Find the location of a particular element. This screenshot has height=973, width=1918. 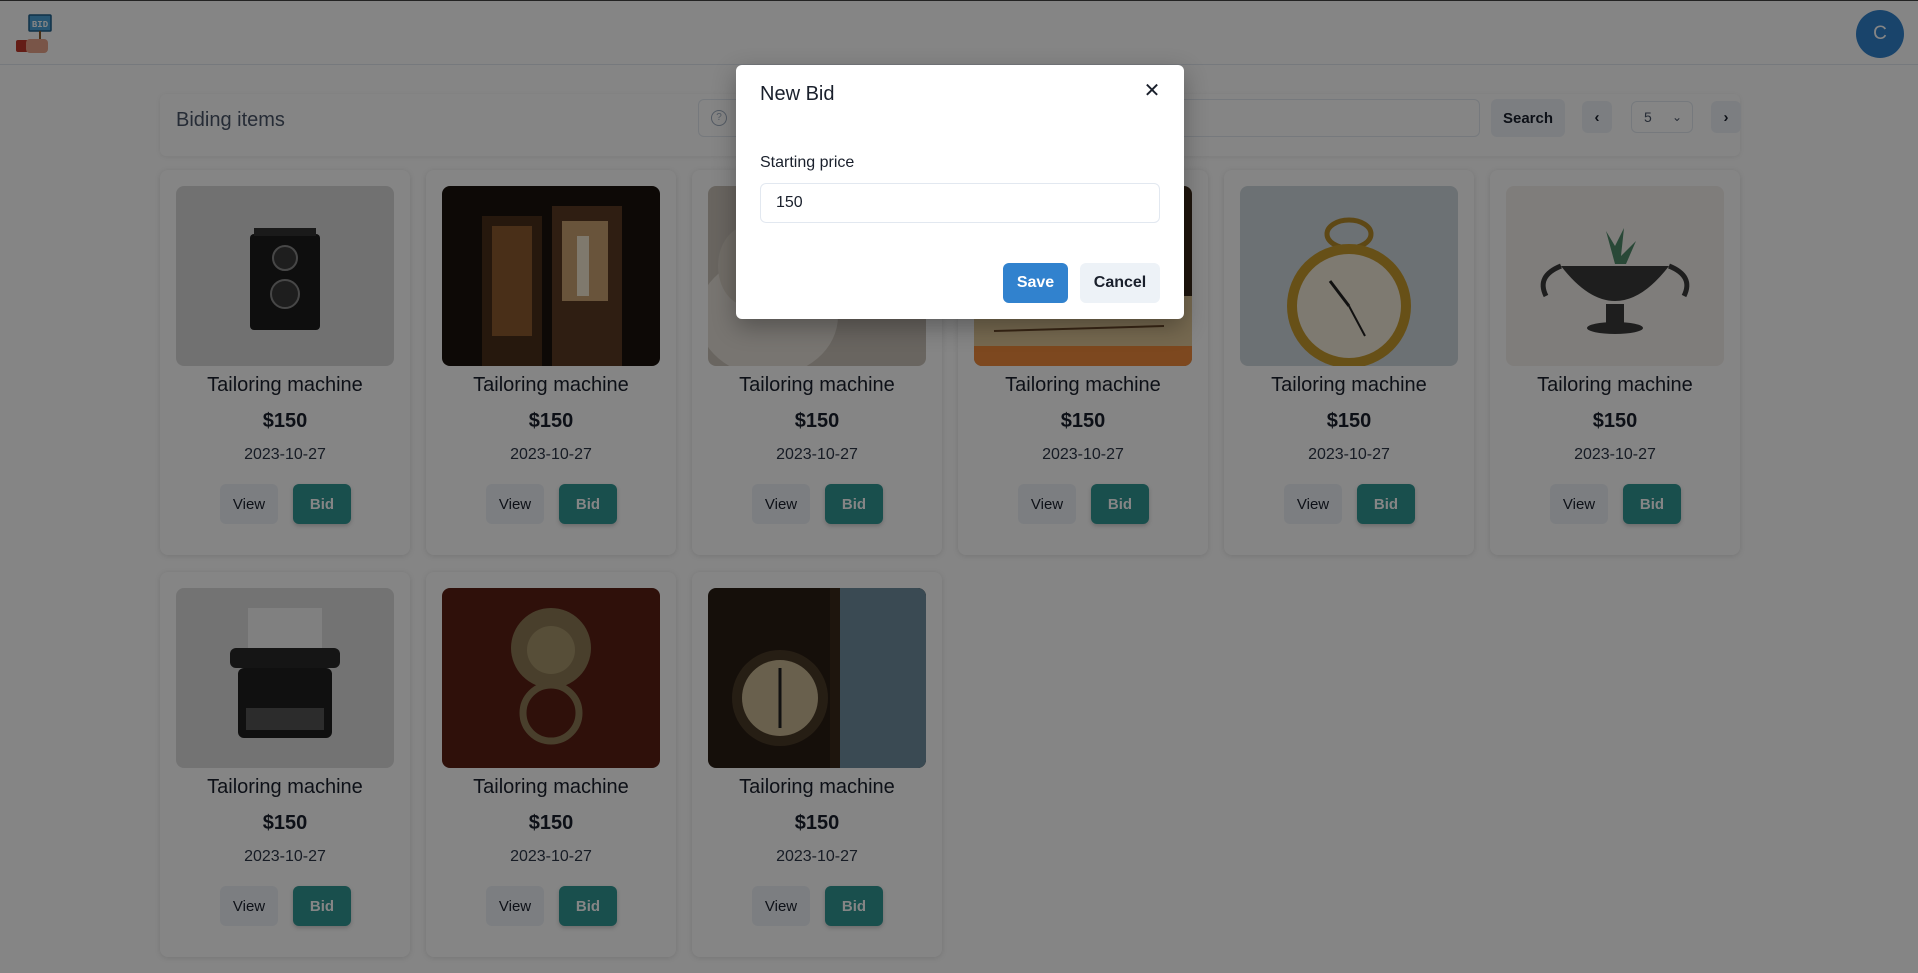

save-button: Save is located at coordinates (1035, 283).